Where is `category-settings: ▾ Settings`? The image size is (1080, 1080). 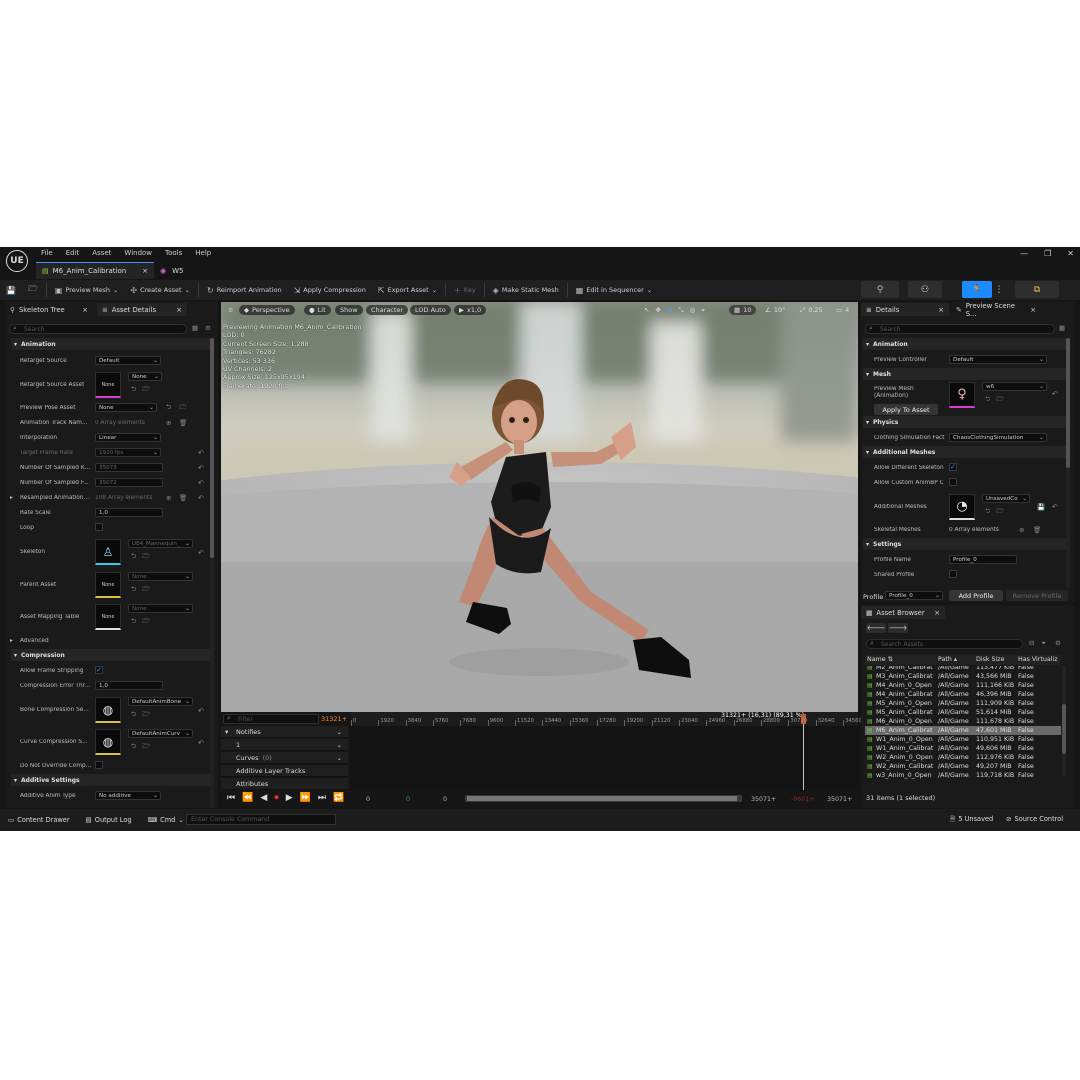 category-settings: ▾ Settings is located at coordinates (965, 544).